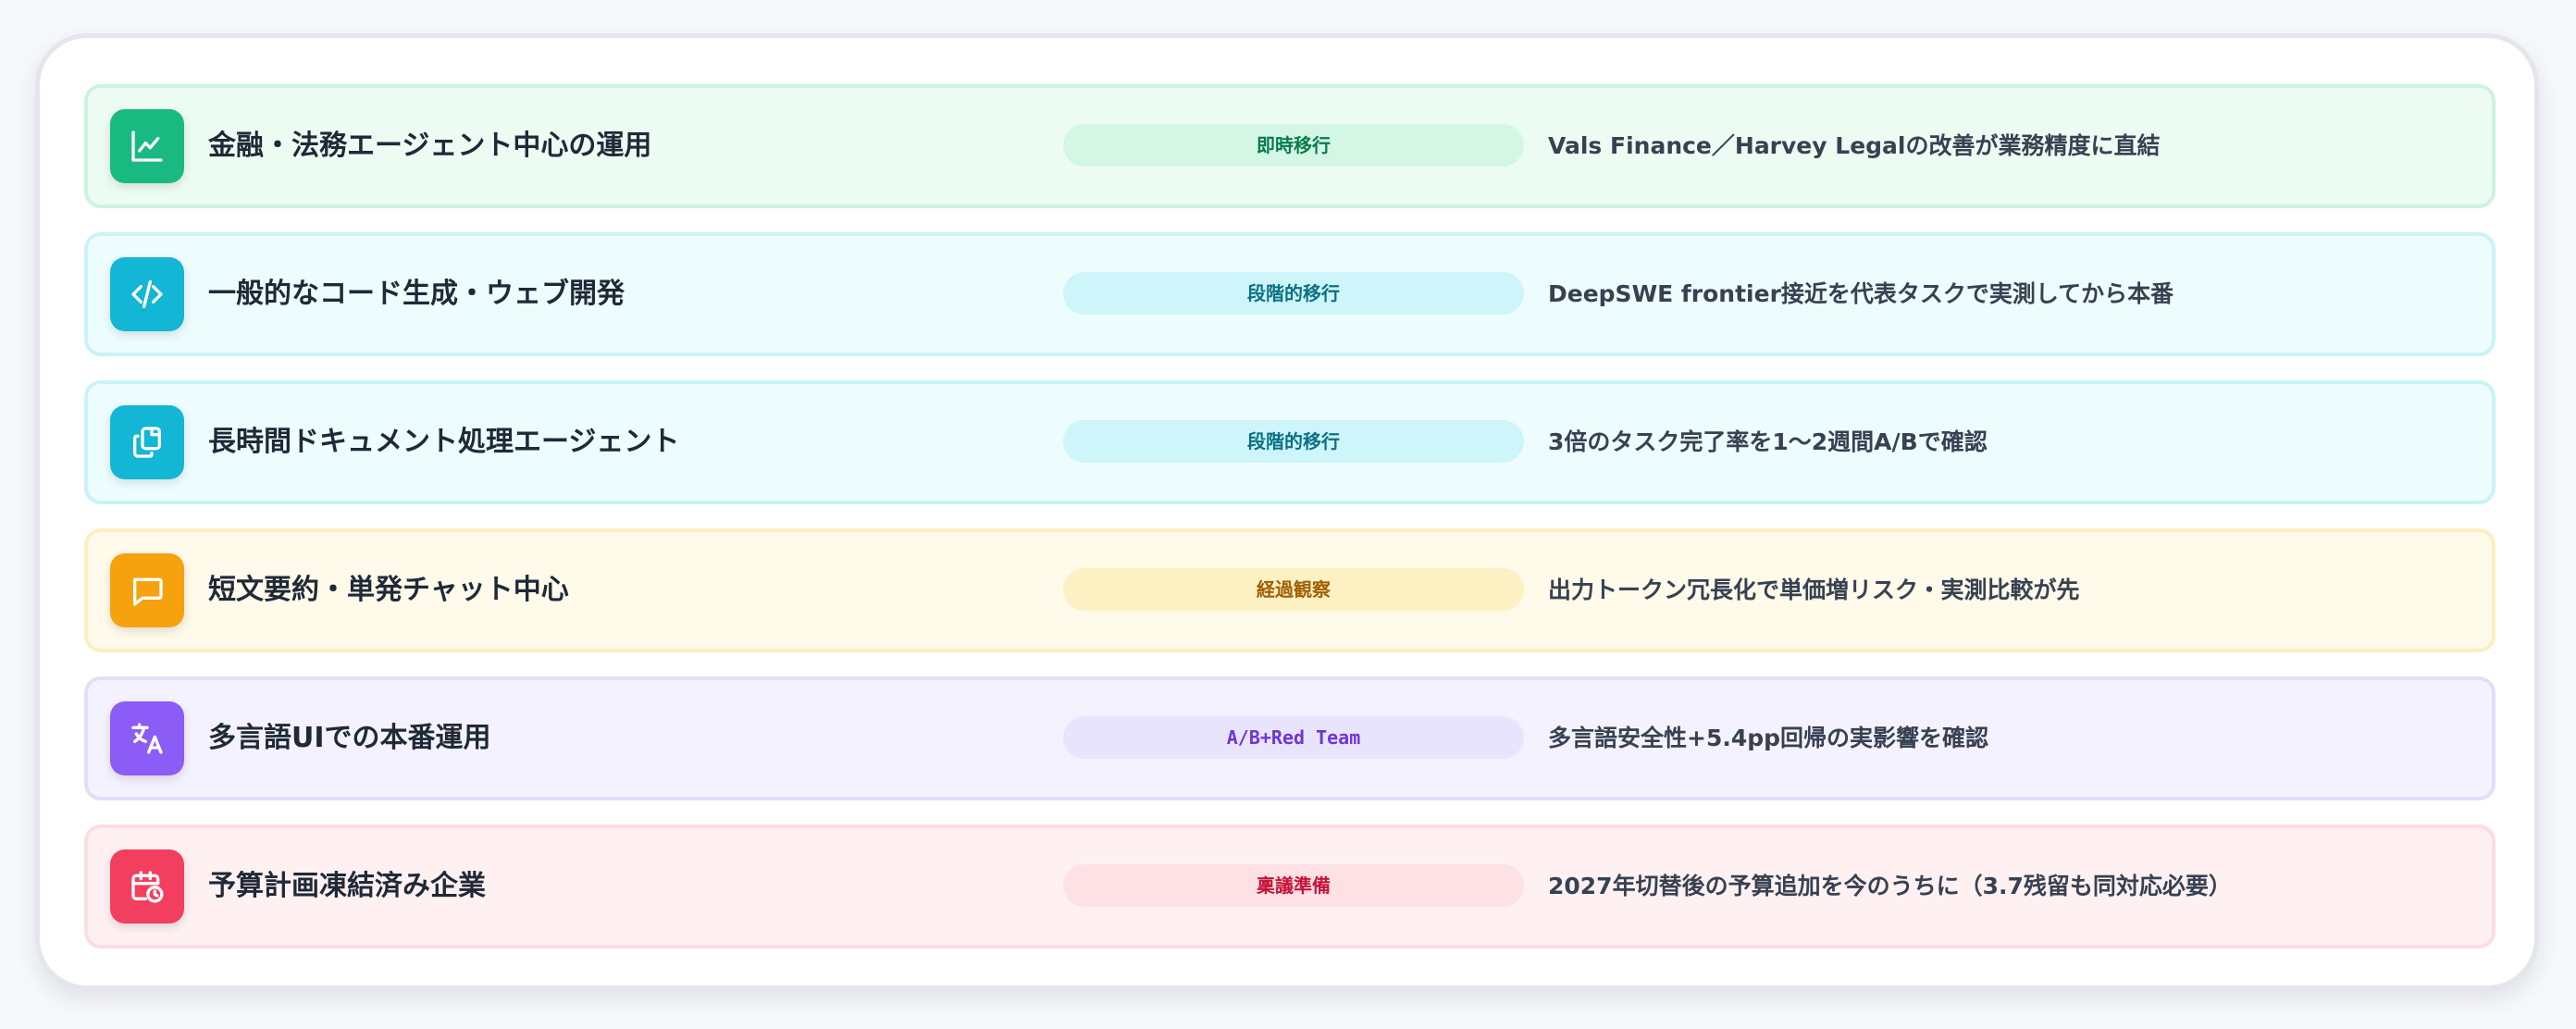 The height and width of the screenshot is (1029, 2576). Describe the element at coordinates (1294, 145) in the screenshot. I see `status-badge: 即時移行` at that location.